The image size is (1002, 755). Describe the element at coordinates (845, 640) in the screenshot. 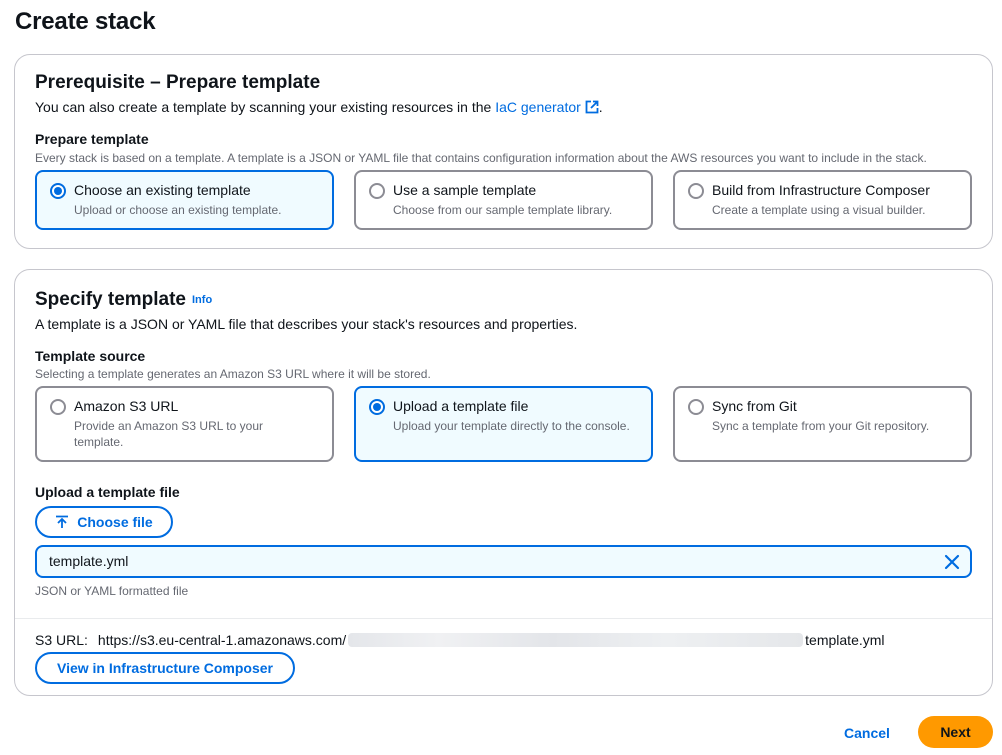

I see `s3-url-suffix: template.yml` at that location.